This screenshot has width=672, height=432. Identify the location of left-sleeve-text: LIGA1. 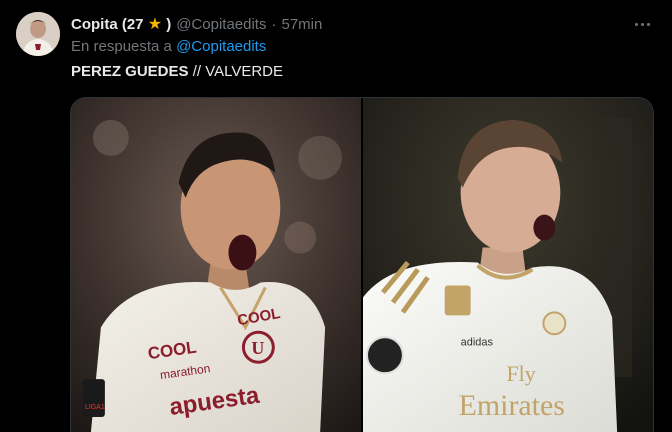
(95, 407).